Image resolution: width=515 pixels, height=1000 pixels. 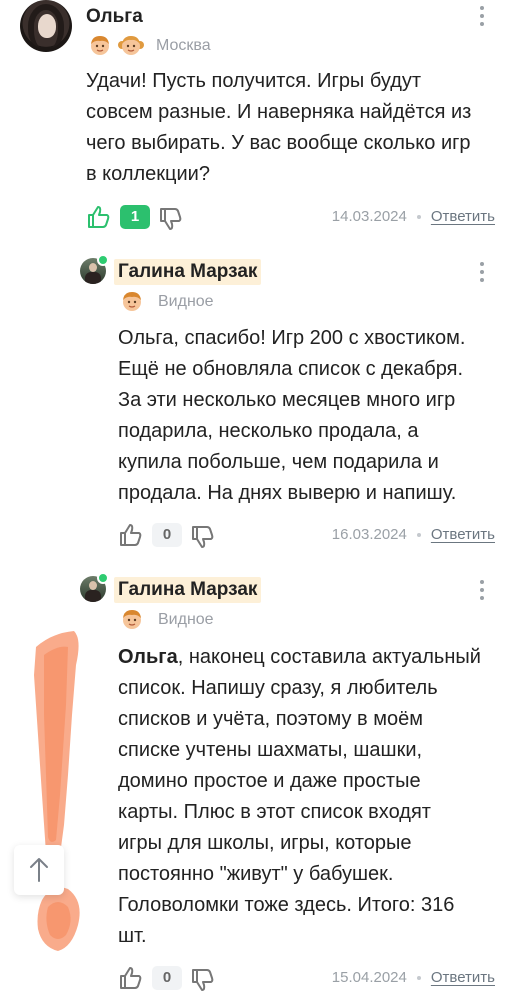 What do you see at coordinates (369, 216) in the screenshot?
I see `comment-date: 14.03.2024` at bounding box center [369, 216].